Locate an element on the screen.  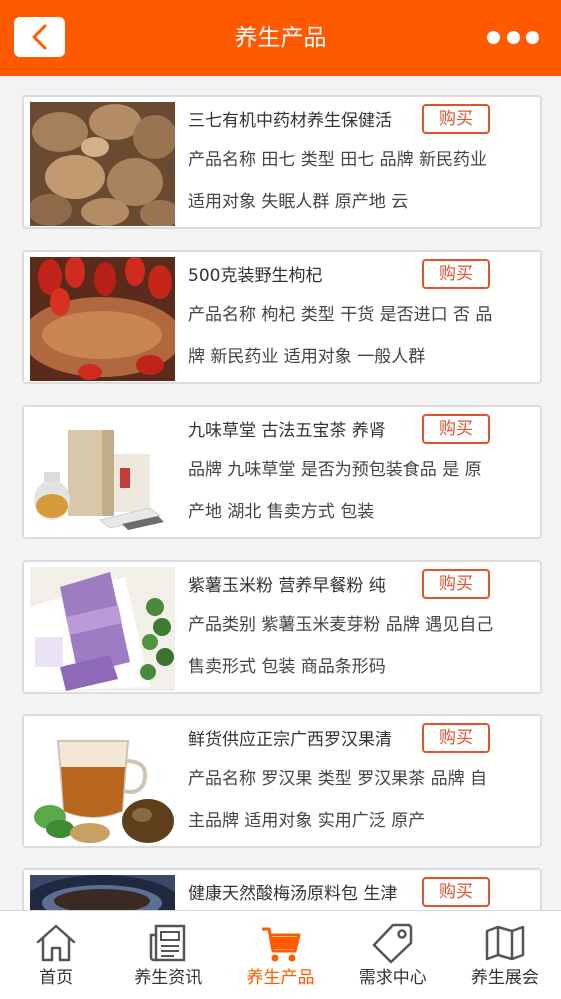
tab-label: 养生产品 is located at coordinates (280, 978).